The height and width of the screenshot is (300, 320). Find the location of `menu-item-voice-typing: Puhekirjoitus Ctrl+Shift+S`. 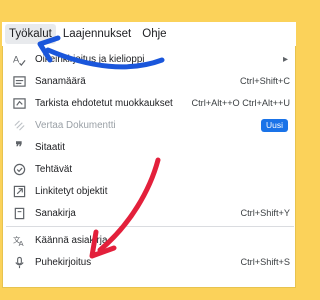

menu-item-voice-typing: Puhekirjoitus Ctrl+Shift+S is located at coordinates (150, 262).